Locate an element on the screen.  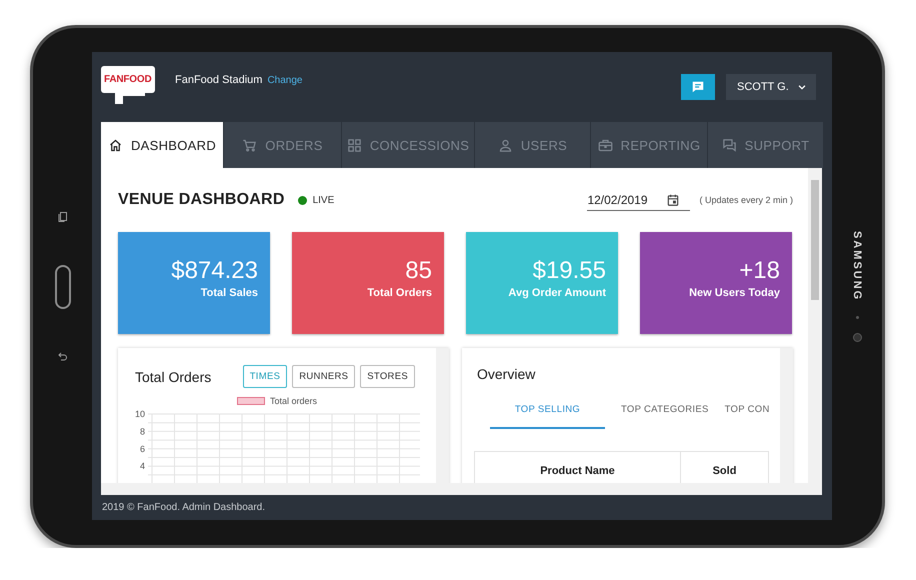
panel-title: Total Orders is located at coordinates (173, 376).